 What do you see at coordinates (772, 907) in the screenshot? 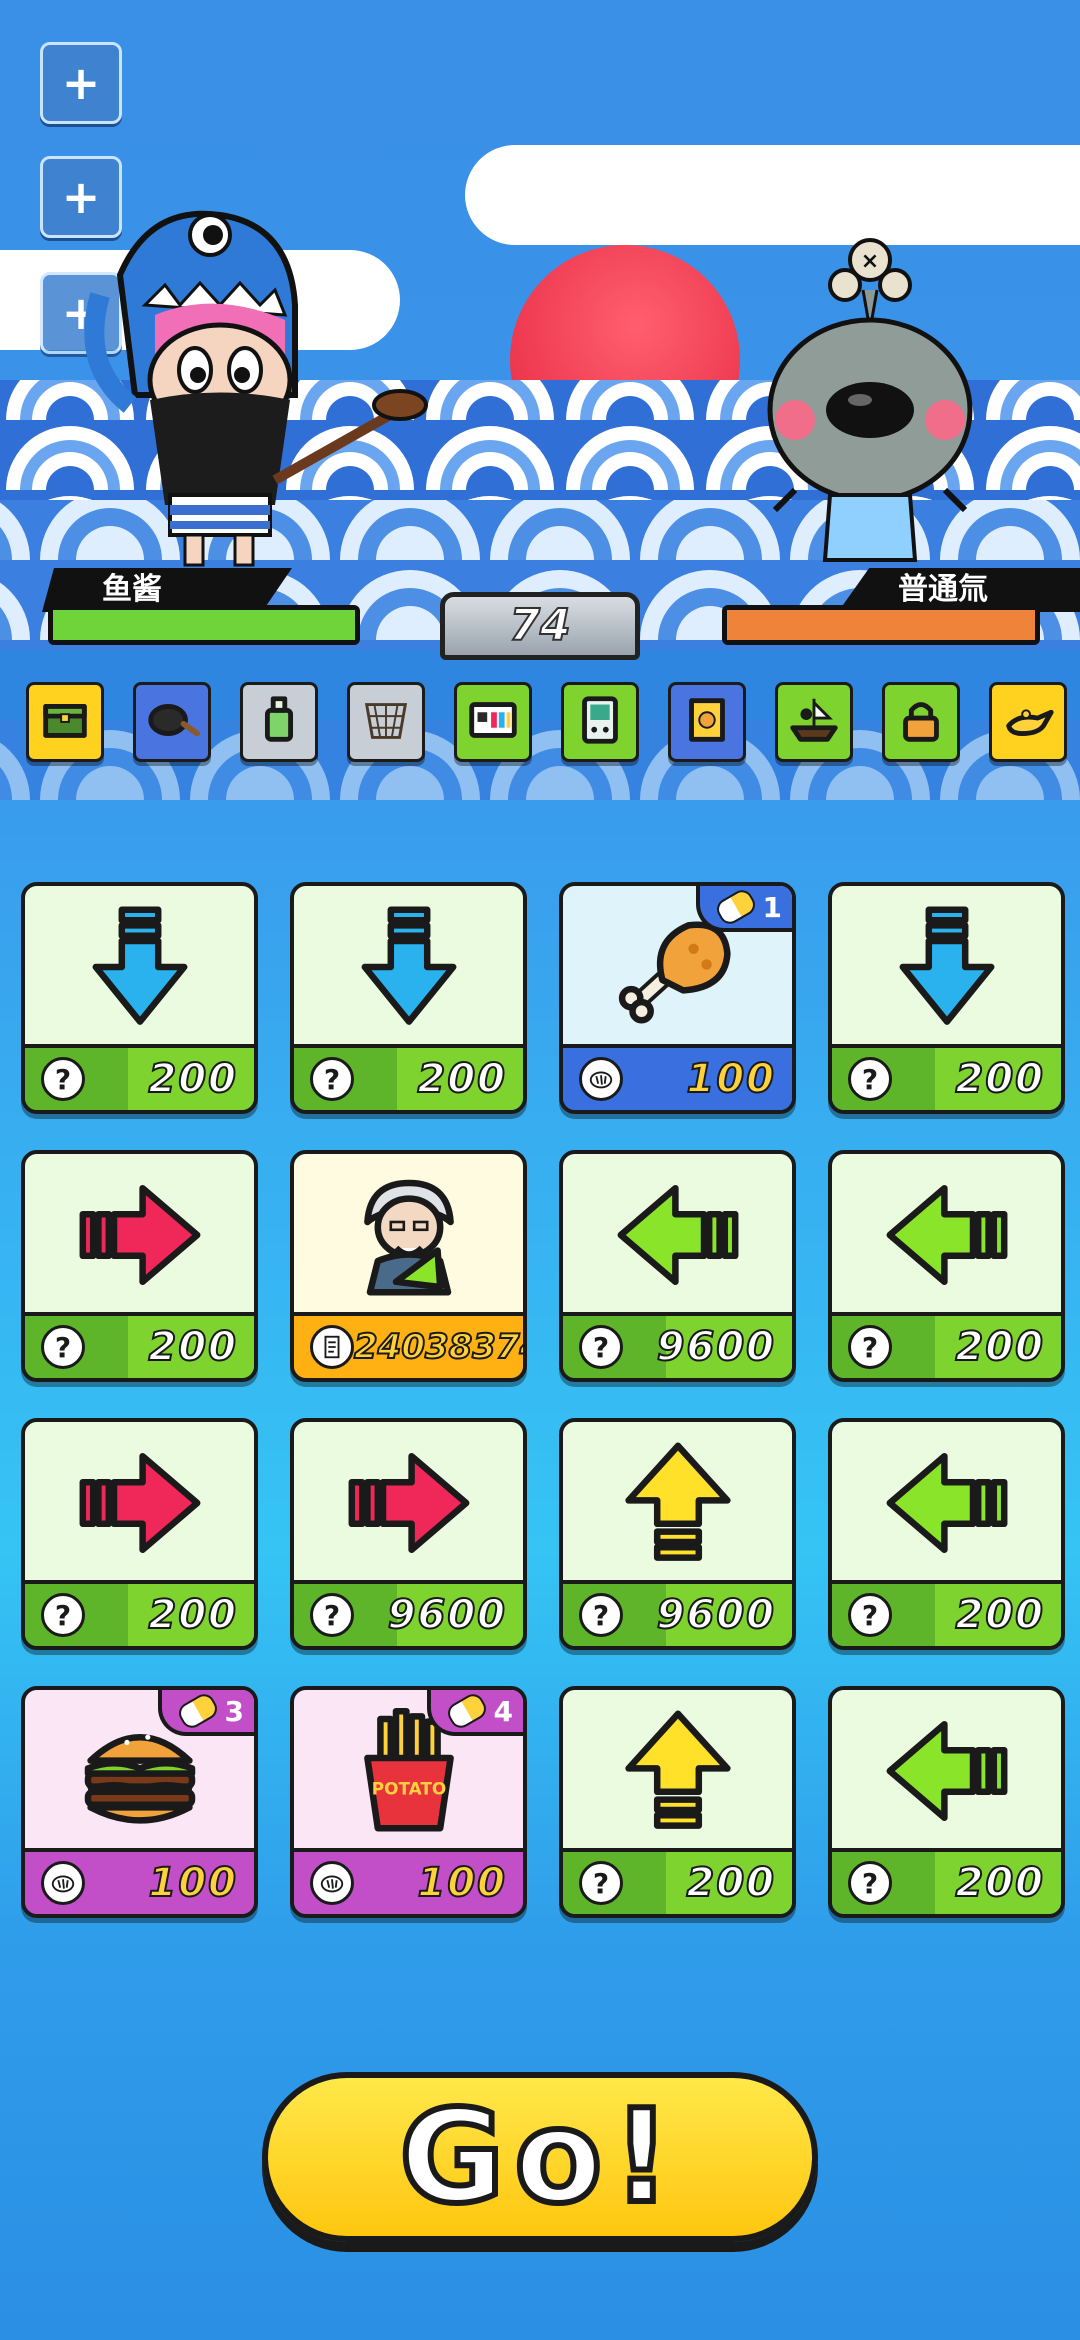
I see `stack-count: 1` at bounding box center [772, 907].